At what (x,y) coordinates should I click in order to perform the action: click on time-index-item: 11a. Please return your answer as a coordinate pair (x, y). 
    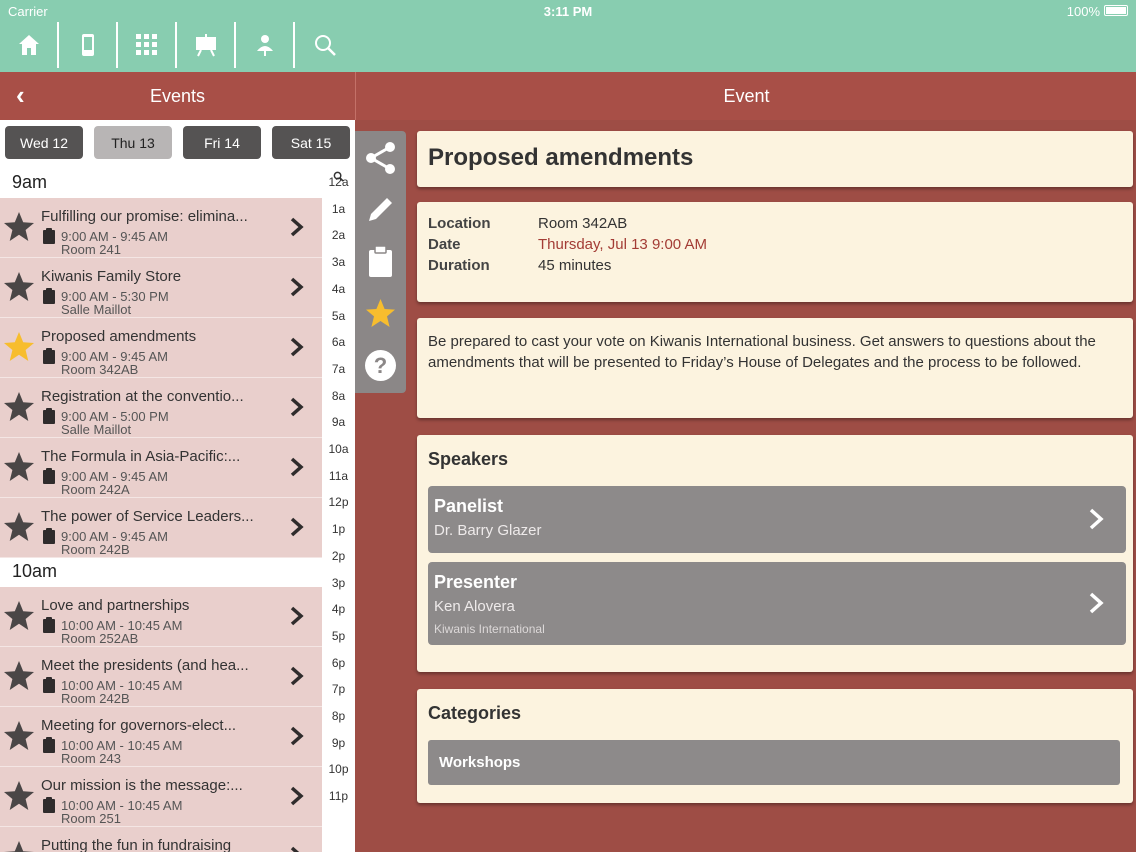
    Looking at the image, I should click on (338, 476).